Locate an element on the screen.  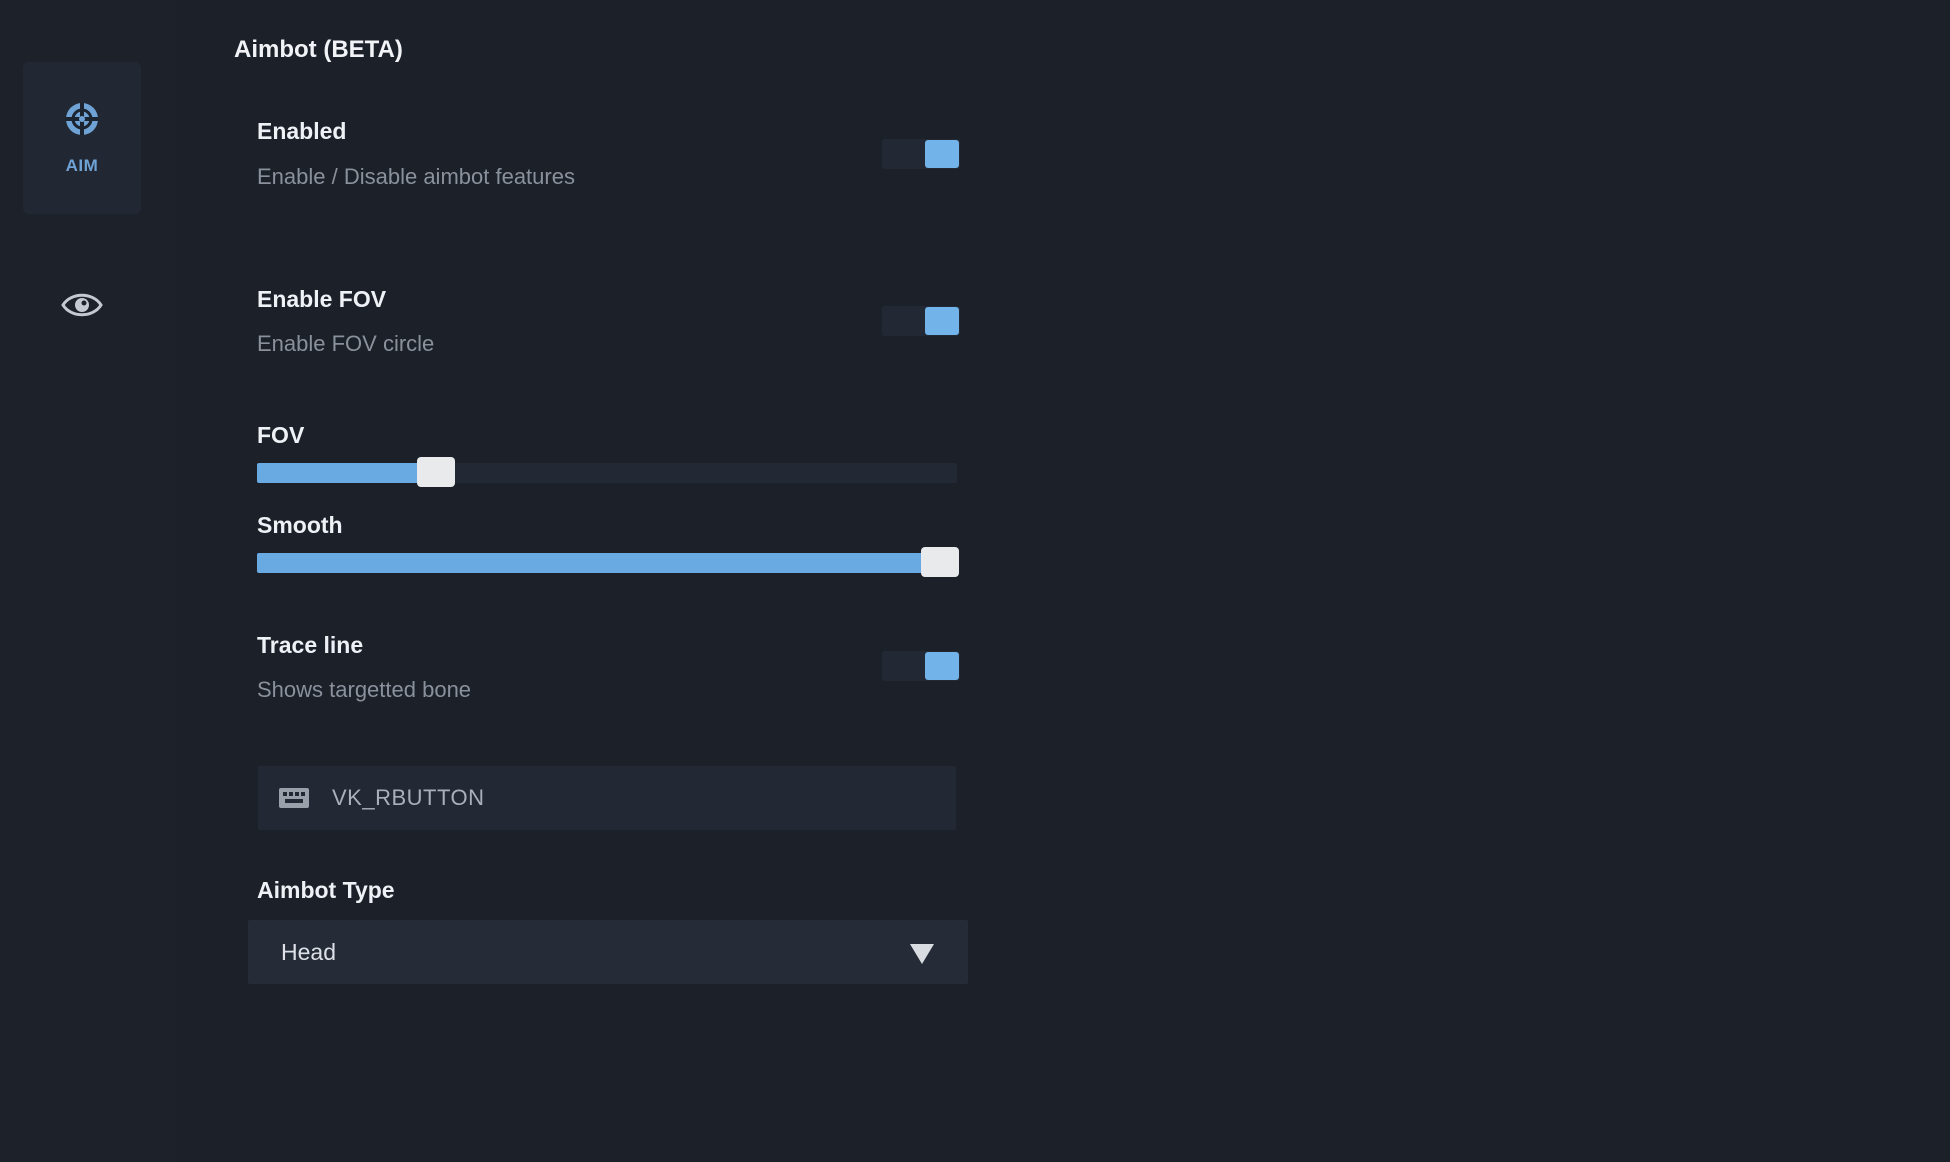
enable-fov-description: Enable FOV circle is located at coordinates (346, 343).